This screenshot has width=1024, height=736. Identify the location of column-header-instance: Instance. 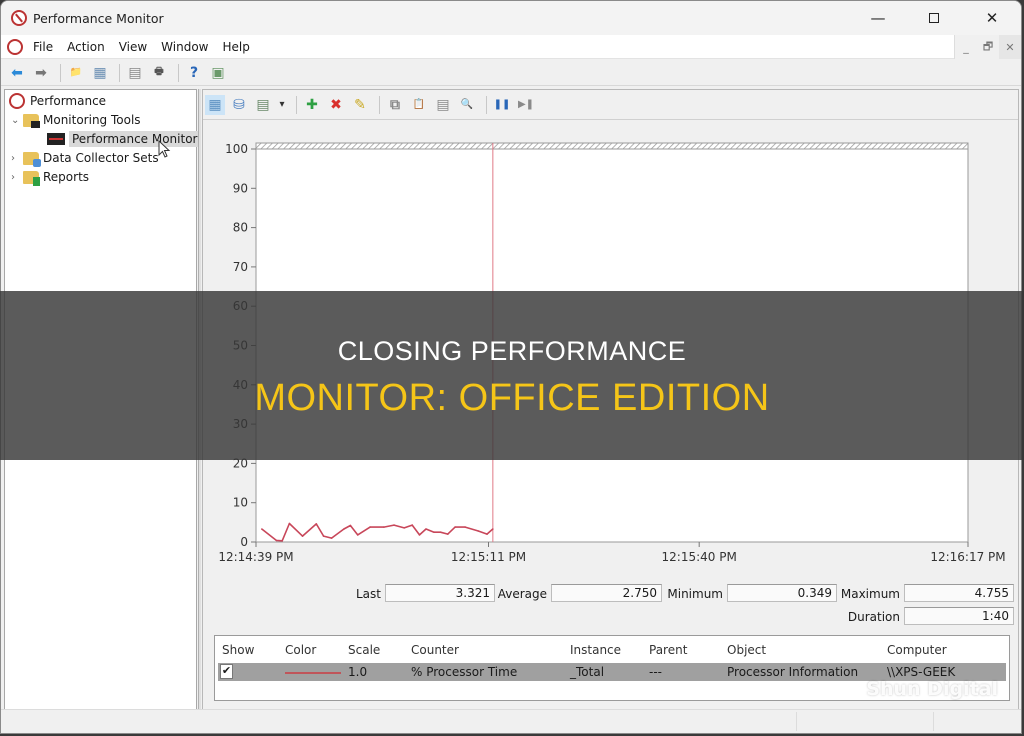
(595, 650).